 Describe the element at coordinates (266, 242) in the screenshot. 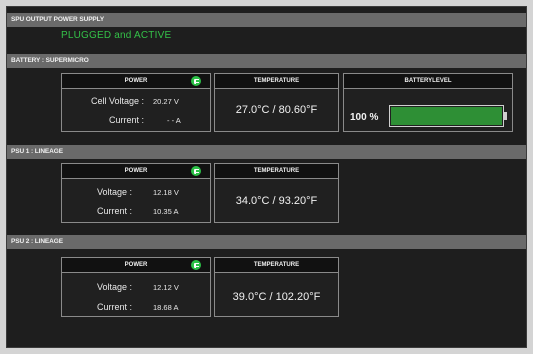

I see `psu2-section-header: PSU 2 : LINEAGE` at that location.